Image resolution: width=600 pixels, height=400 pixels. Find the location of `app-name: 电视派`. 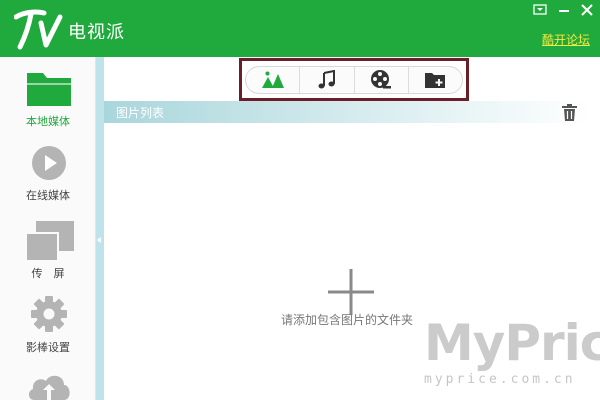

app-name: 电视派 is located at coordinates (96, 32).